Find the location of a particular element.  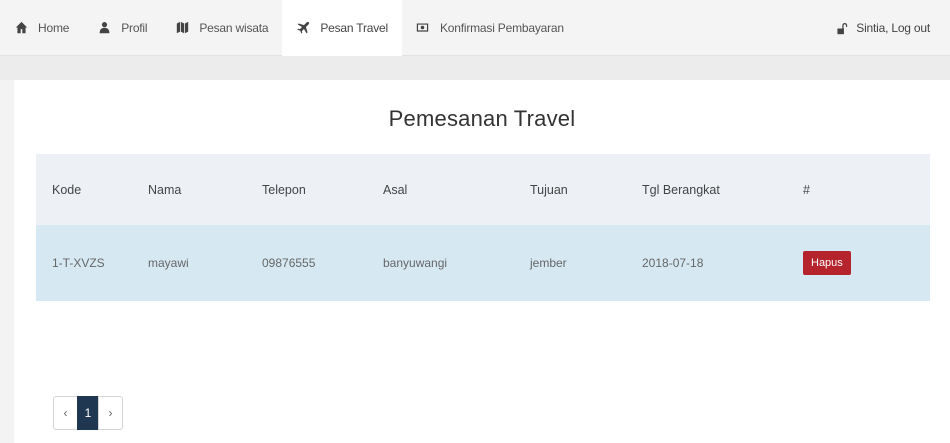

map-icon is located at coordinates (182, 28).